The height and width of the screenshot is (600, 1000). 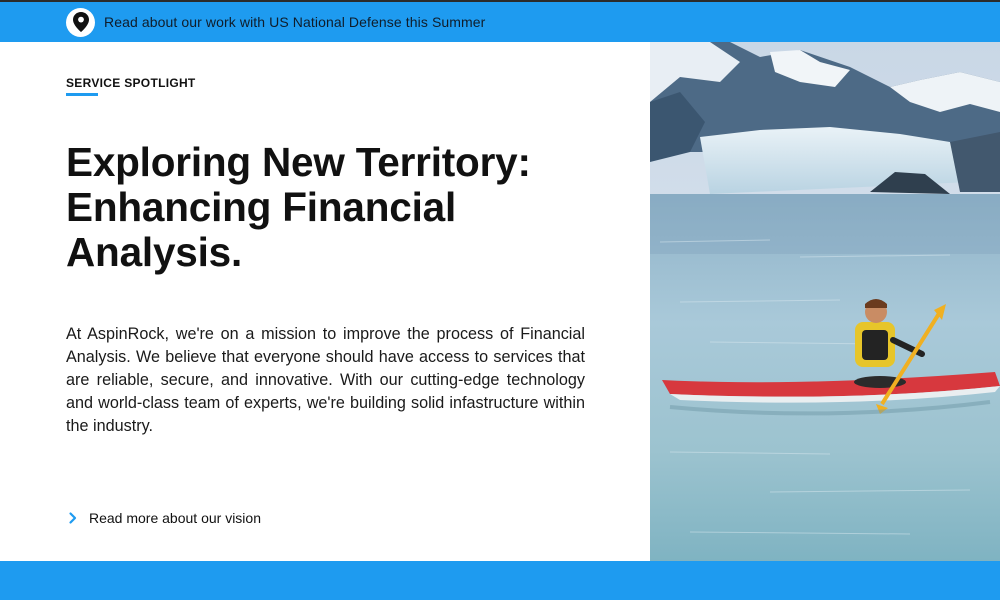 I want to click on location-pin-icon, so click(x=80, y=22).